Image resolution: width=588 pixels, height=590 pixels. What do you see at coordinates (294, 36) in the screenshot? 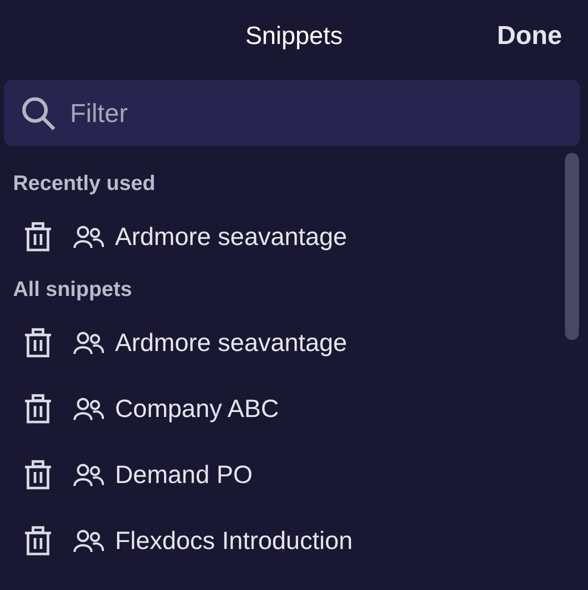
I see `panel-title: Snippets` at bounding box center [294, 36].